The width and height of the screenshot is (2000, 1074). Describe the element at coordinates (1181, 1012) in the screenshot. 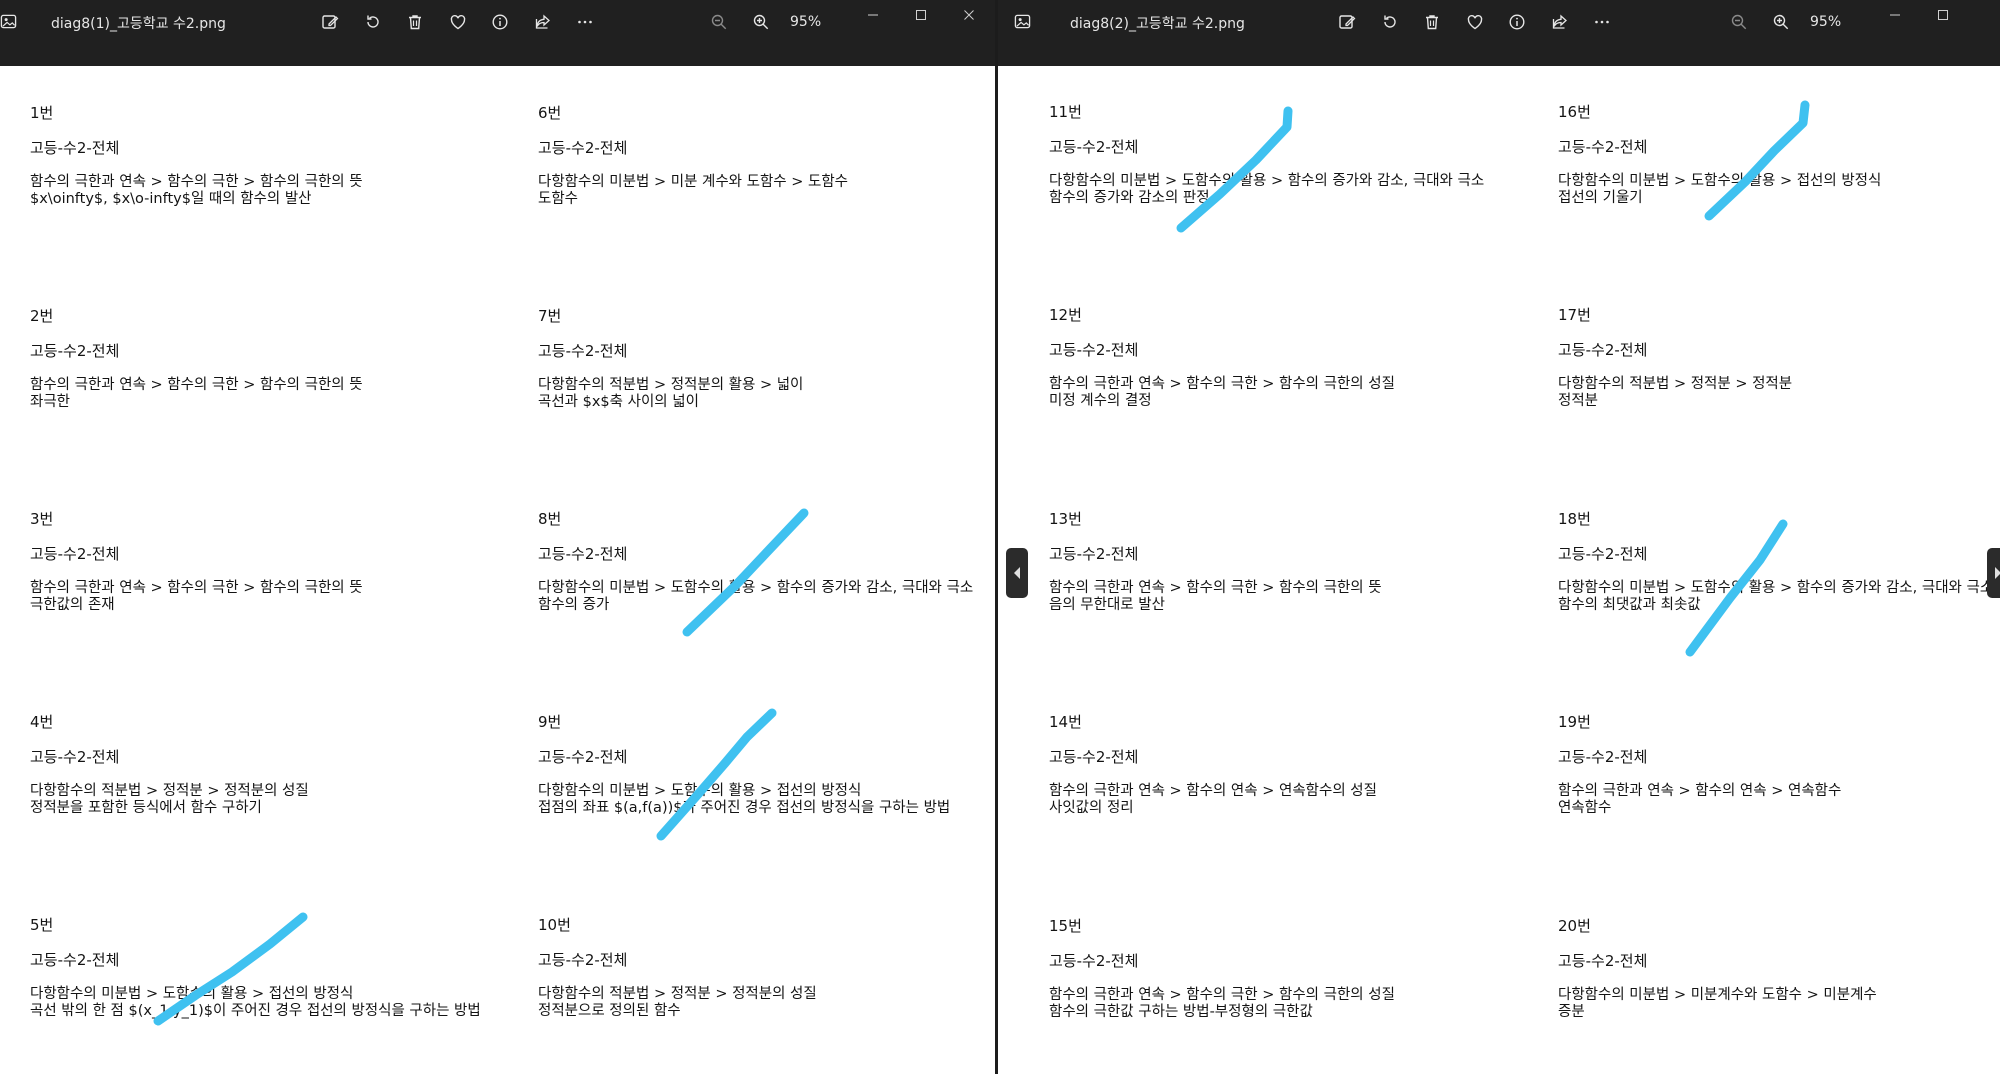

I see `question-topic: 함수의 극한값 구하는 방법-부정형의 극한값` at that location.